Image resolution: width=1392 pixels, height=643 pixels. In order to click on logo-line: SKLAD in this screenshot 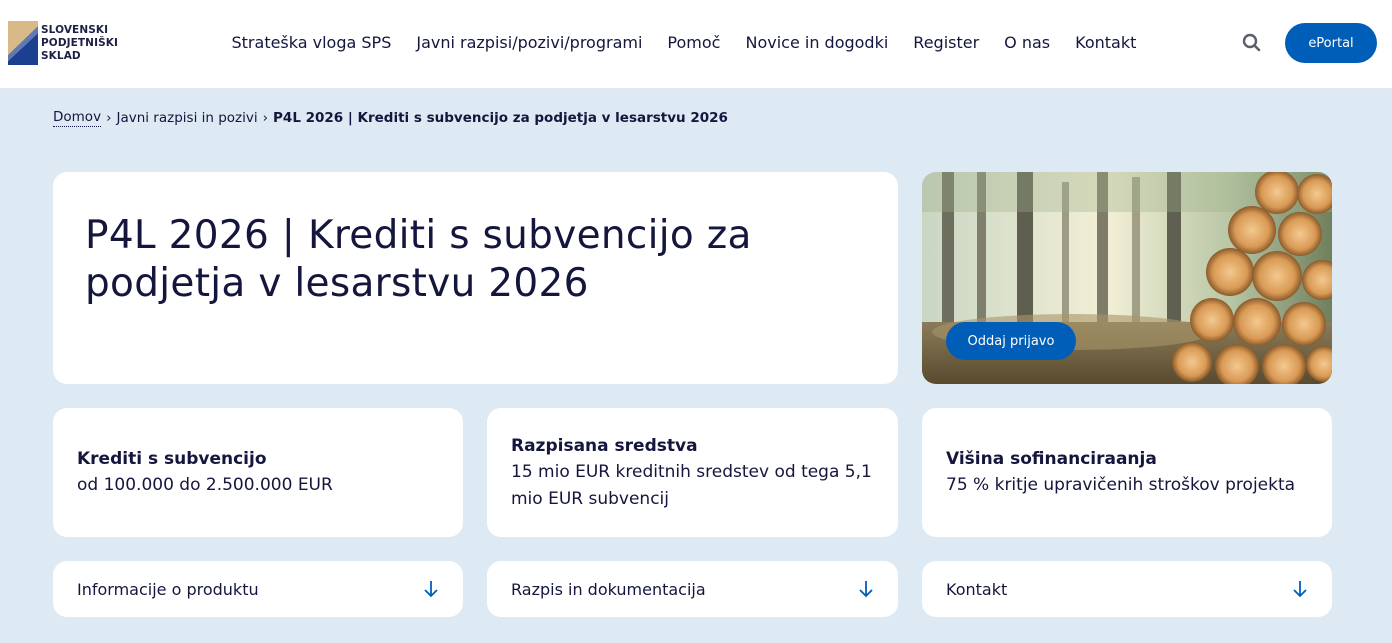, I will do `click(61, 56)`.